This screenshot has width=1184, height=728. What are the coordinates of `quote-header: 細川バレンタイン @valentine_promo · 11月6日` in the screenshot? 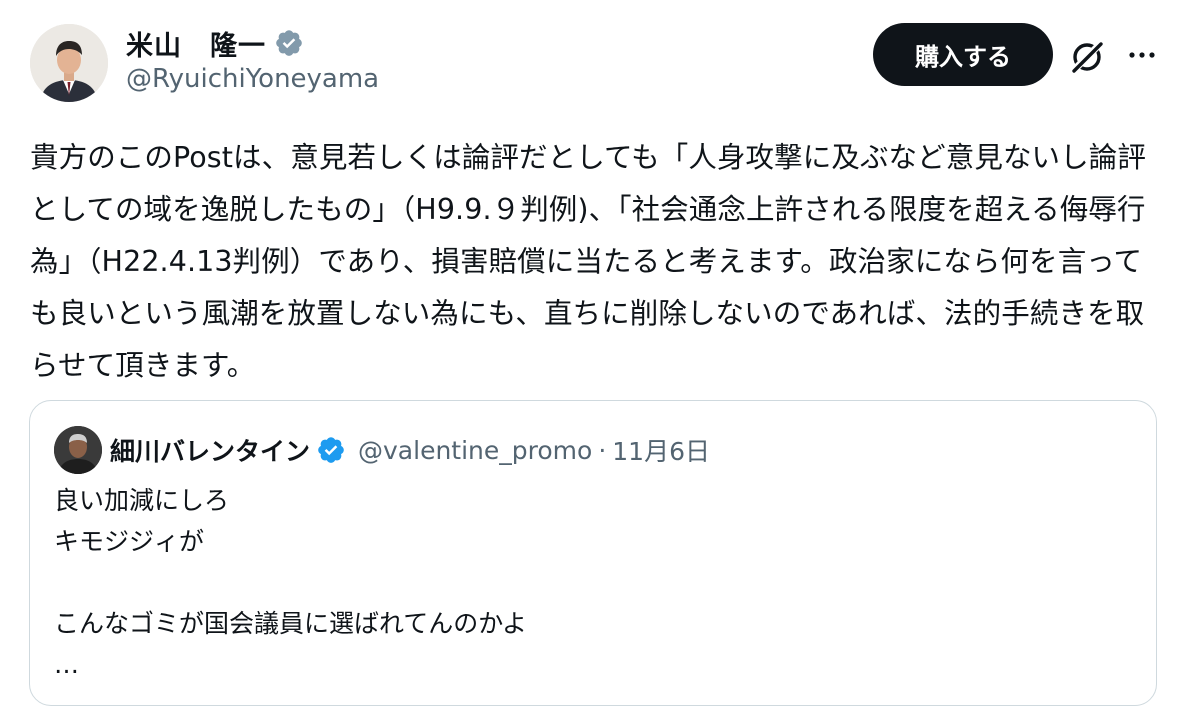 It's located at (410, 450).